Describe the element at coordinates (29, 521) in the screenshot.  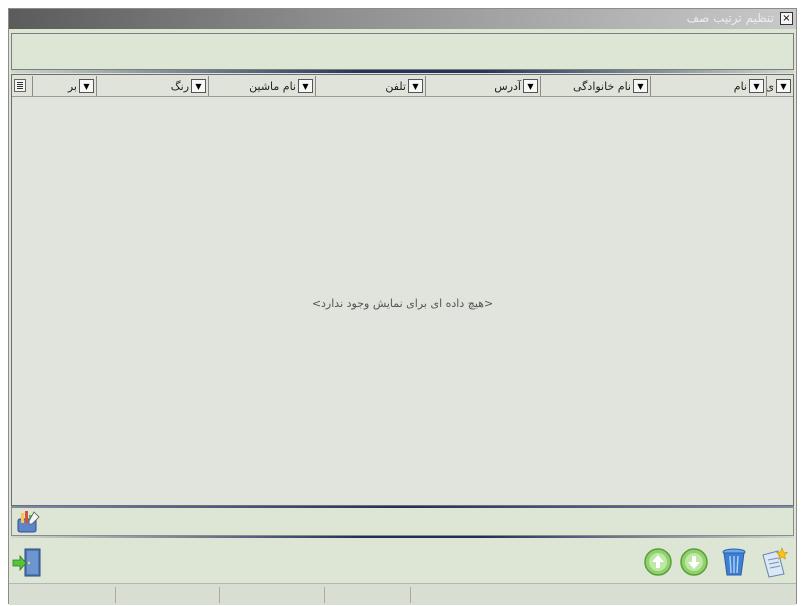
I see `chart-edit-icon` at that location.